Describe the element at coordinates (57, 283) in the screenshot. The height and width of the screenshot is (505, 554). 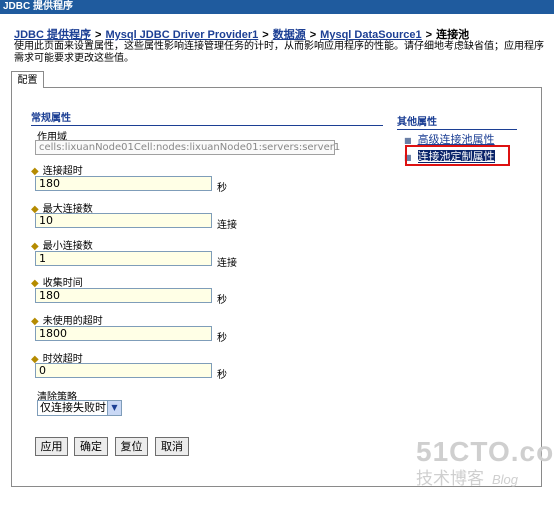
I see `reap-time-label: ◆ 收集时间` at that location.